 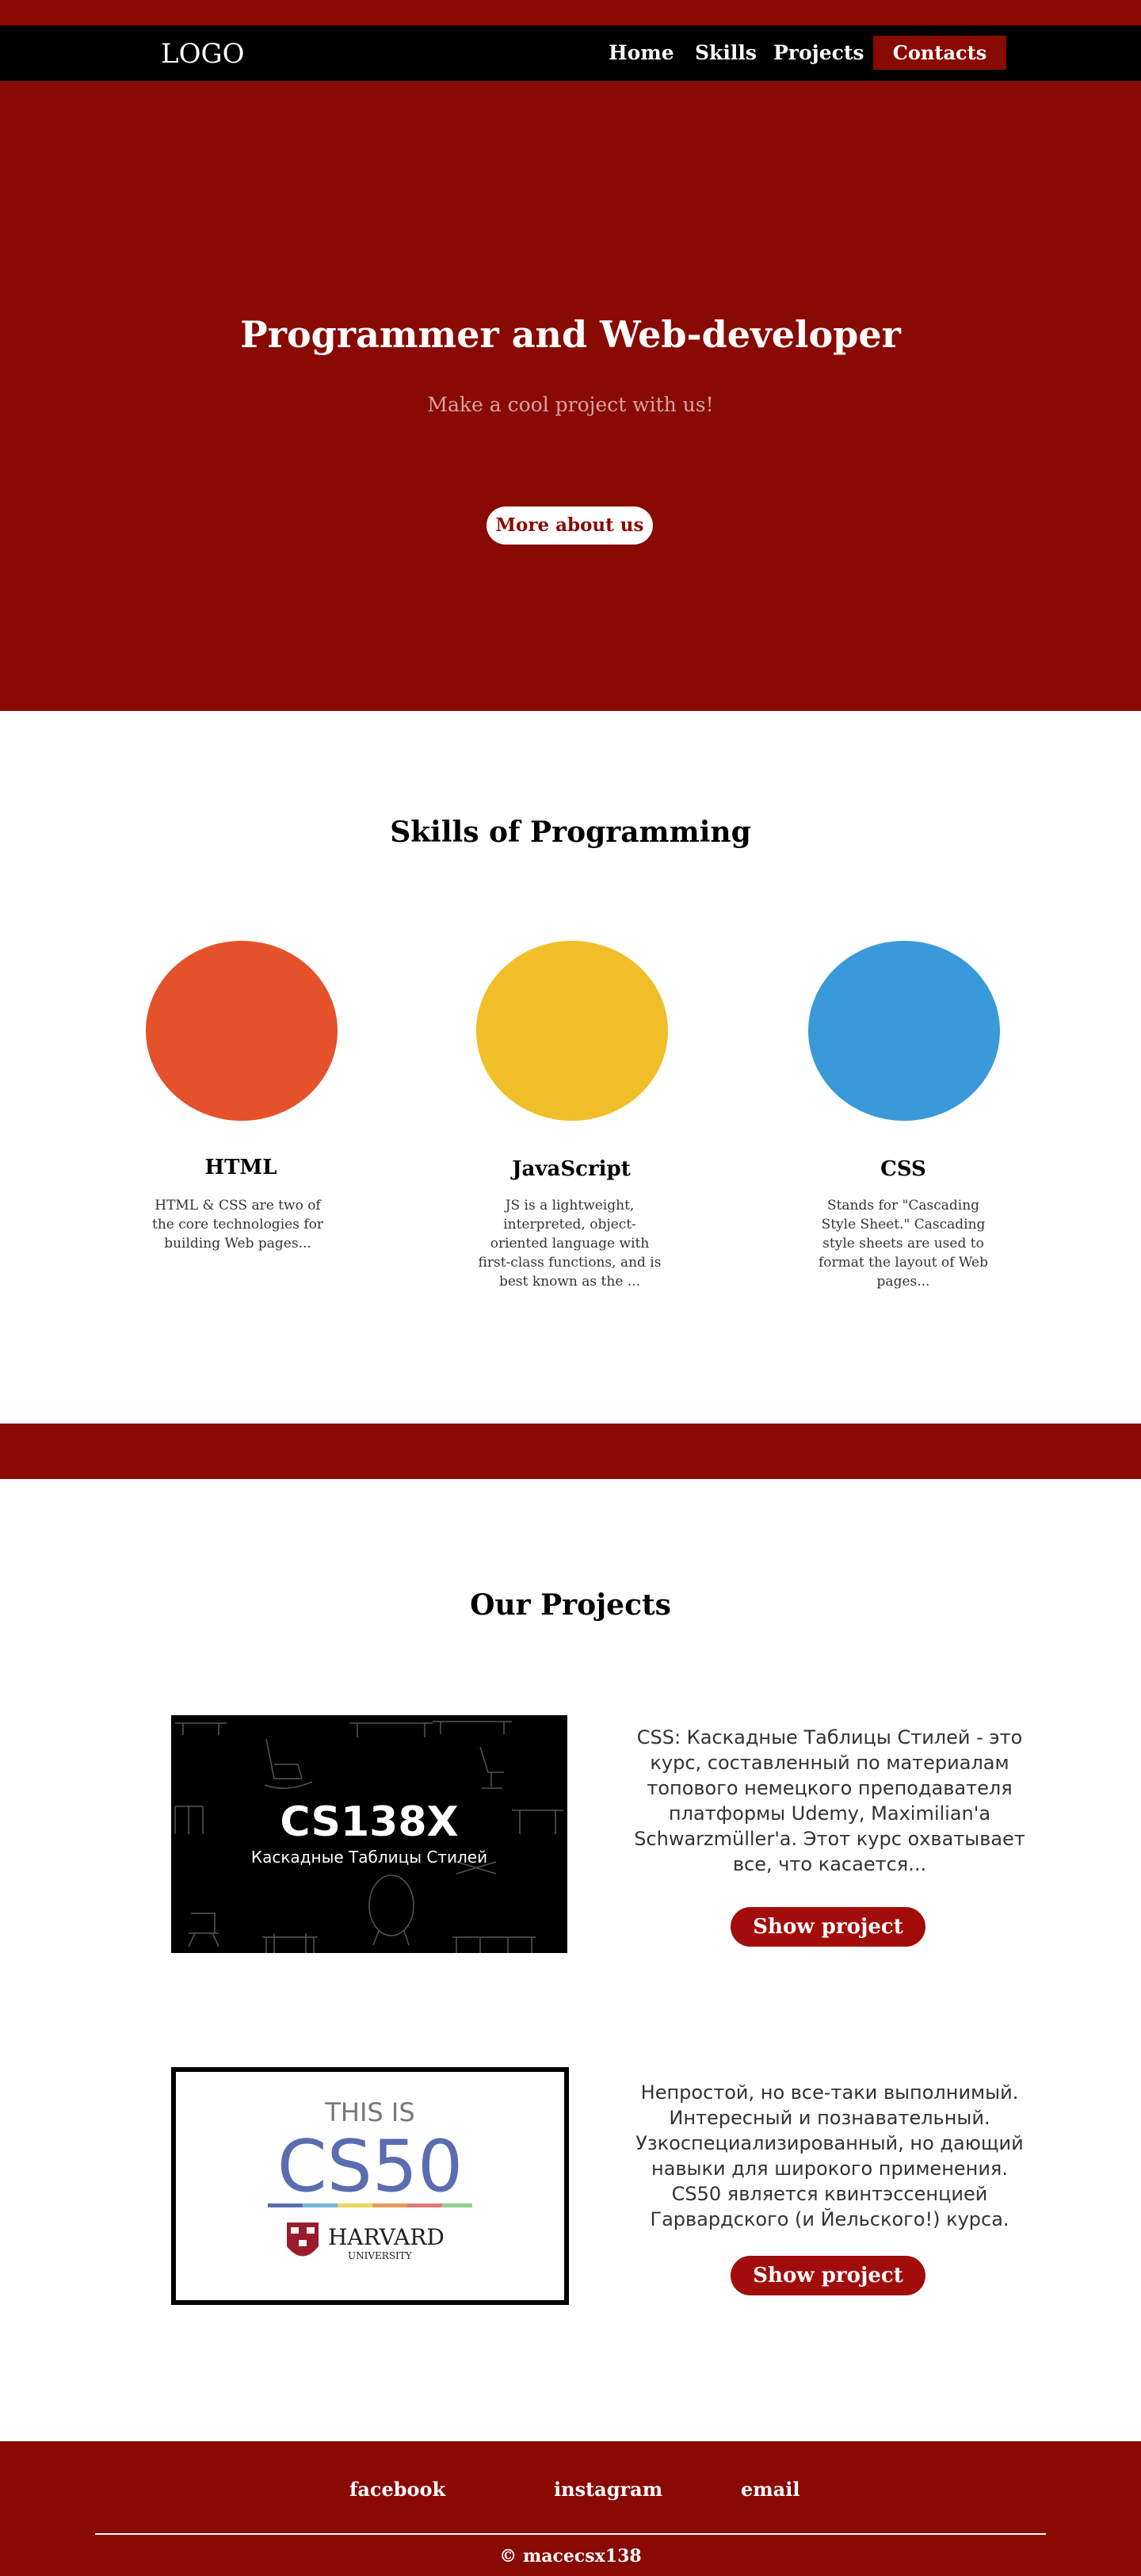 What do you see at coordinates (570, 1451) in the screenshot?
I see `section-divider` at bounding box center [570, 1451].